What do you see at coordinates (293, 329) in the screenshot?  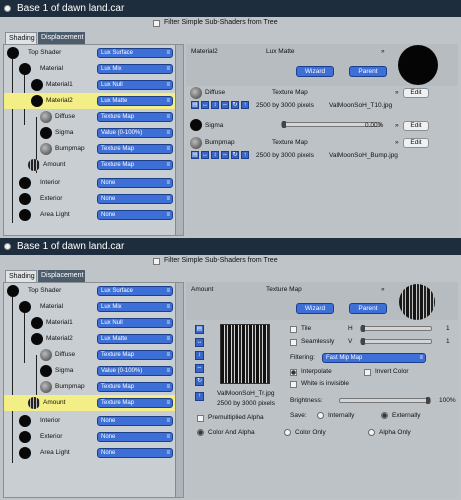 I see `tile-checkbox` at bounding box center [293, 329].